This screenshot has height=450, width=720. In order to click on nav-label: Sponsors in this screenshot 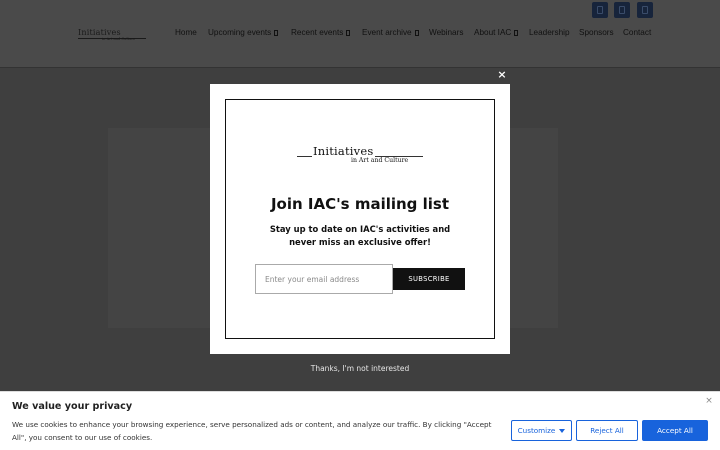, I will do `click(596, 32)`.